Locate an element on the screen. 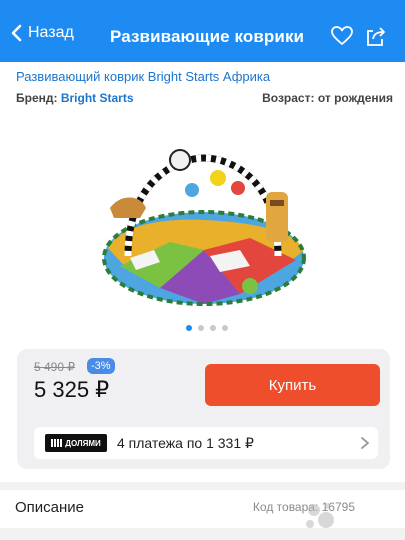 The width and height of the screenshot is (405, 540). age-line: Возраст: от рождения is located at coordinates (327, 98).